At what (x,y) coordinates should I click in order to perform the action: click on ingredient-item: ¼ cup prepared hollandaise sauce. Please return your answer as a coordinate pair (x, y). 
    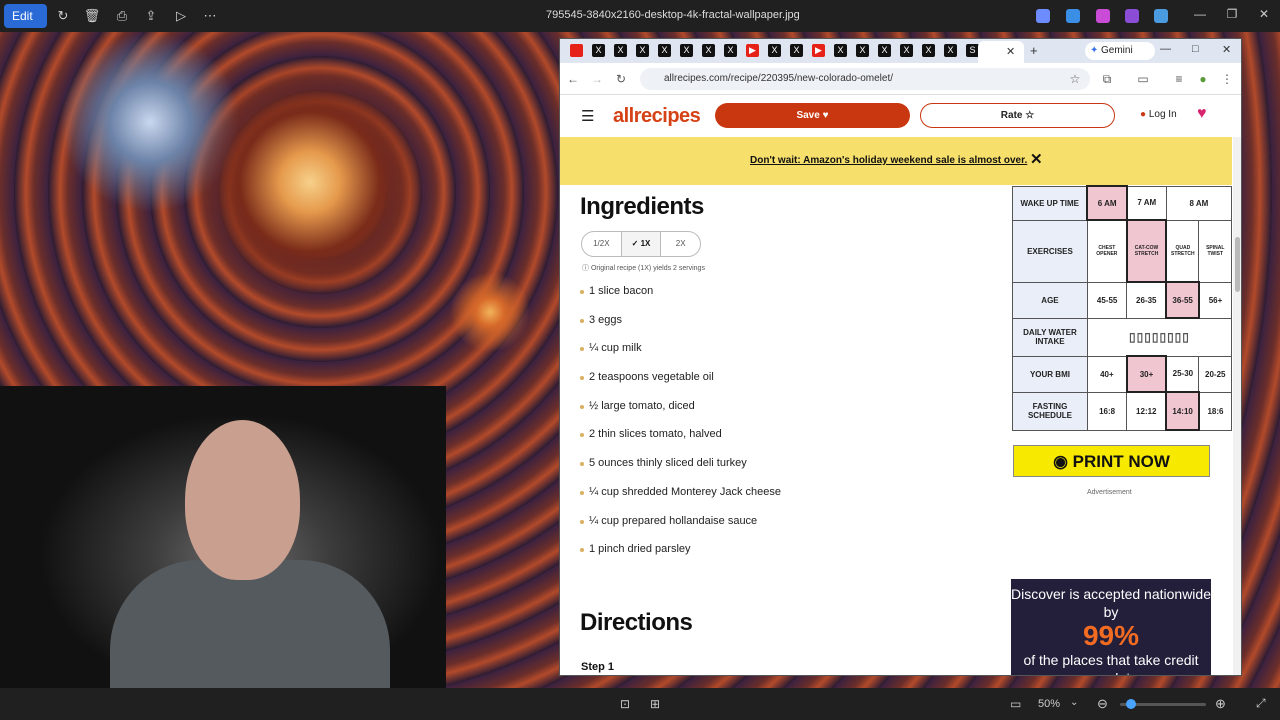
    Looking at the image, I should click on (680, 529).